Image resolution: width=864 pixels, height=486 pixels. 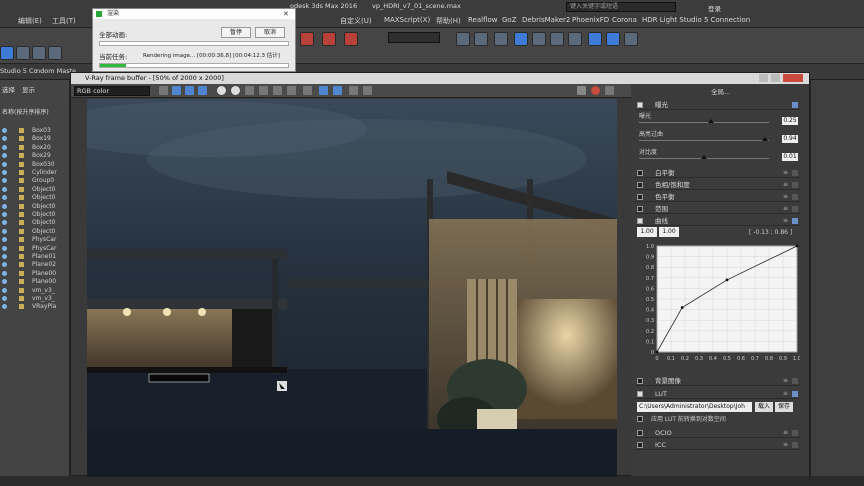 What do you see at coordinates (307, 39) in the screenshot?
I see `snap-icon` at bounding box center [307, 39].